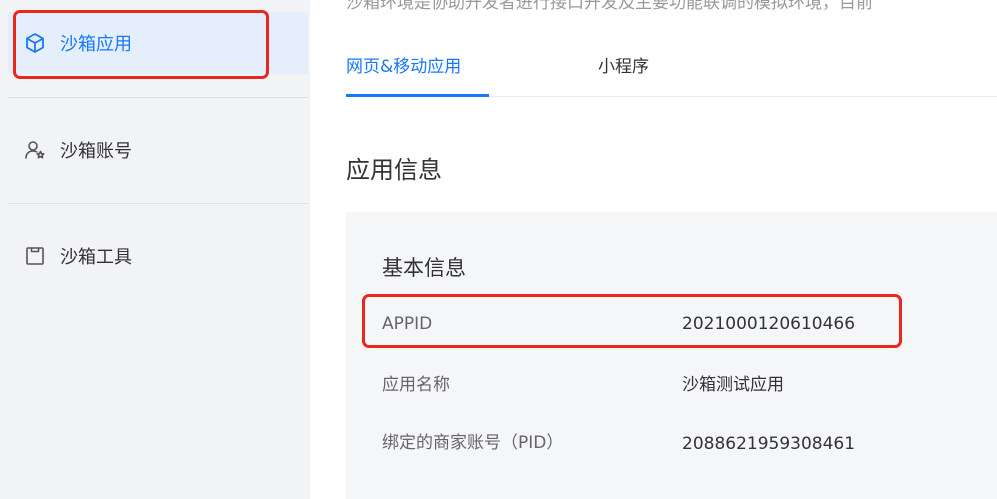 Image resolution: width=997 pixels, height=499 pixels. What do you see at coordinates (158, 43) in the screenshot?
I see `sidebar-item-sandbox-app: 沙箱应用` at bounding box center [158, 43].